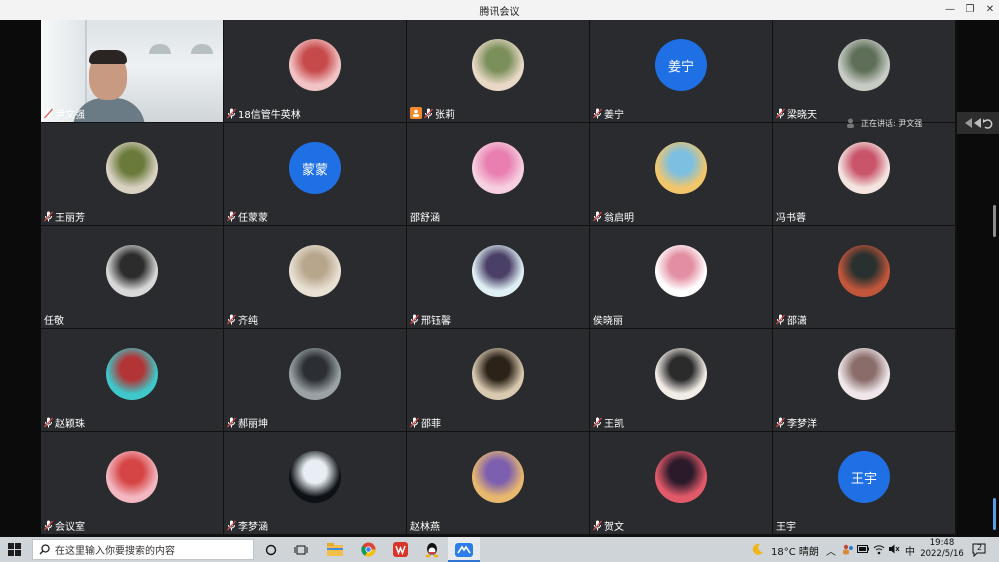 Image resolution: width=999 pixels, height=562 pixels. Describe the element at coordinates (608, 422) in the screenshot. I see `nameplate: 王凯` at that location.